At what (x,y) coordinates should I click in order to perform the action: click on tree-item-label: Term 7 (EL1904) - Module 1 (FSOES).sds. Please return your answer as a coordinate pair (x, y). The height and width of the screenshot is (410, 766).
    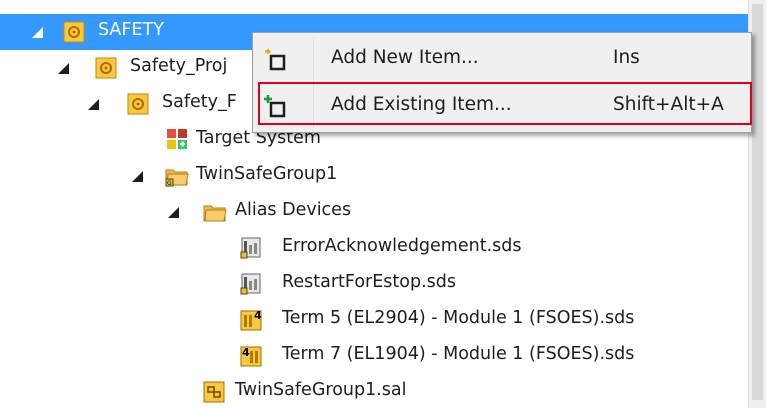
    Looking at the image, I should click on (458, 354).